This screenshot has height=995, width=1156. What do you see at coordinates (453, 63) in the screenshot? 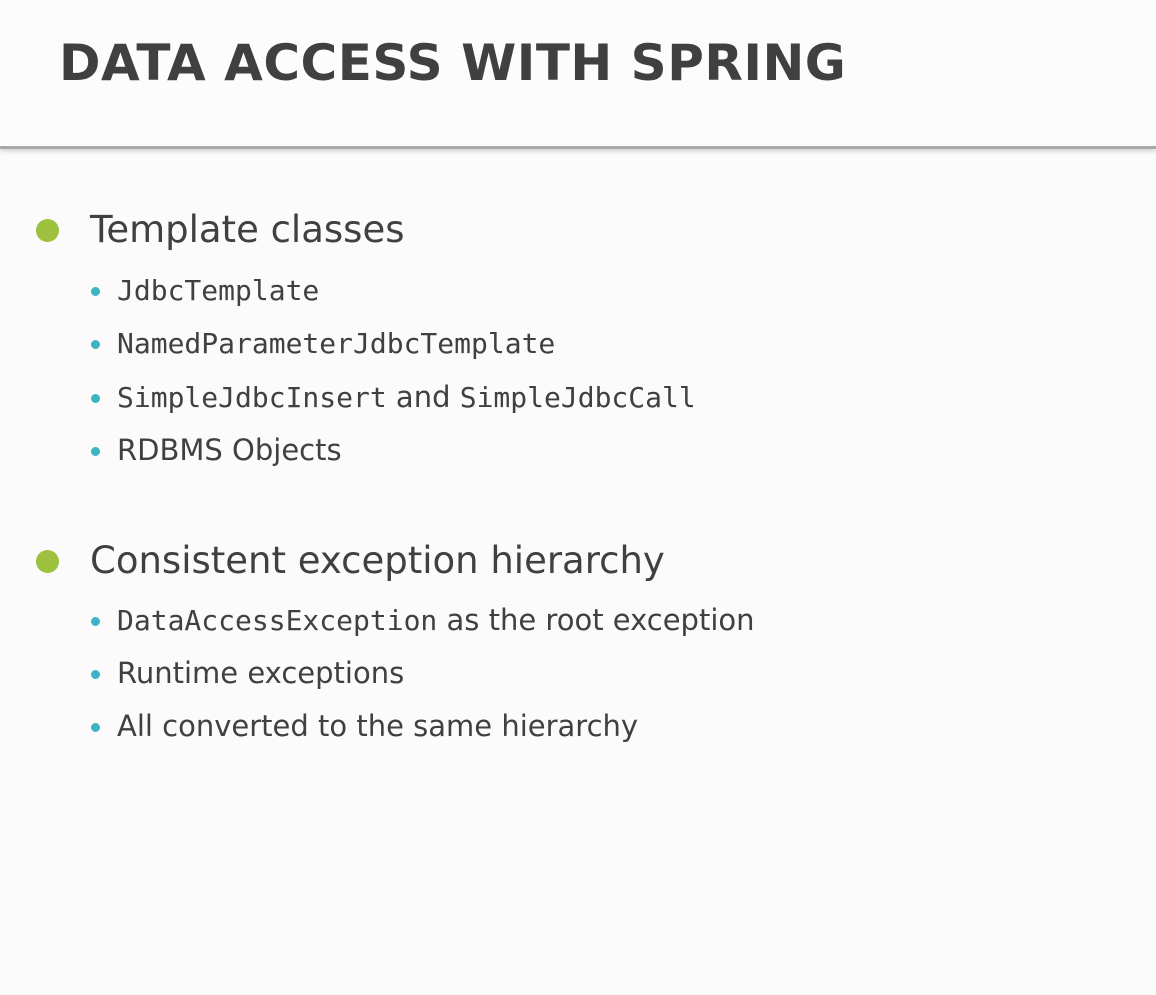
I see `slide-title: DATA ACCESS WITH SPRING` at bounding box center [453, 63].